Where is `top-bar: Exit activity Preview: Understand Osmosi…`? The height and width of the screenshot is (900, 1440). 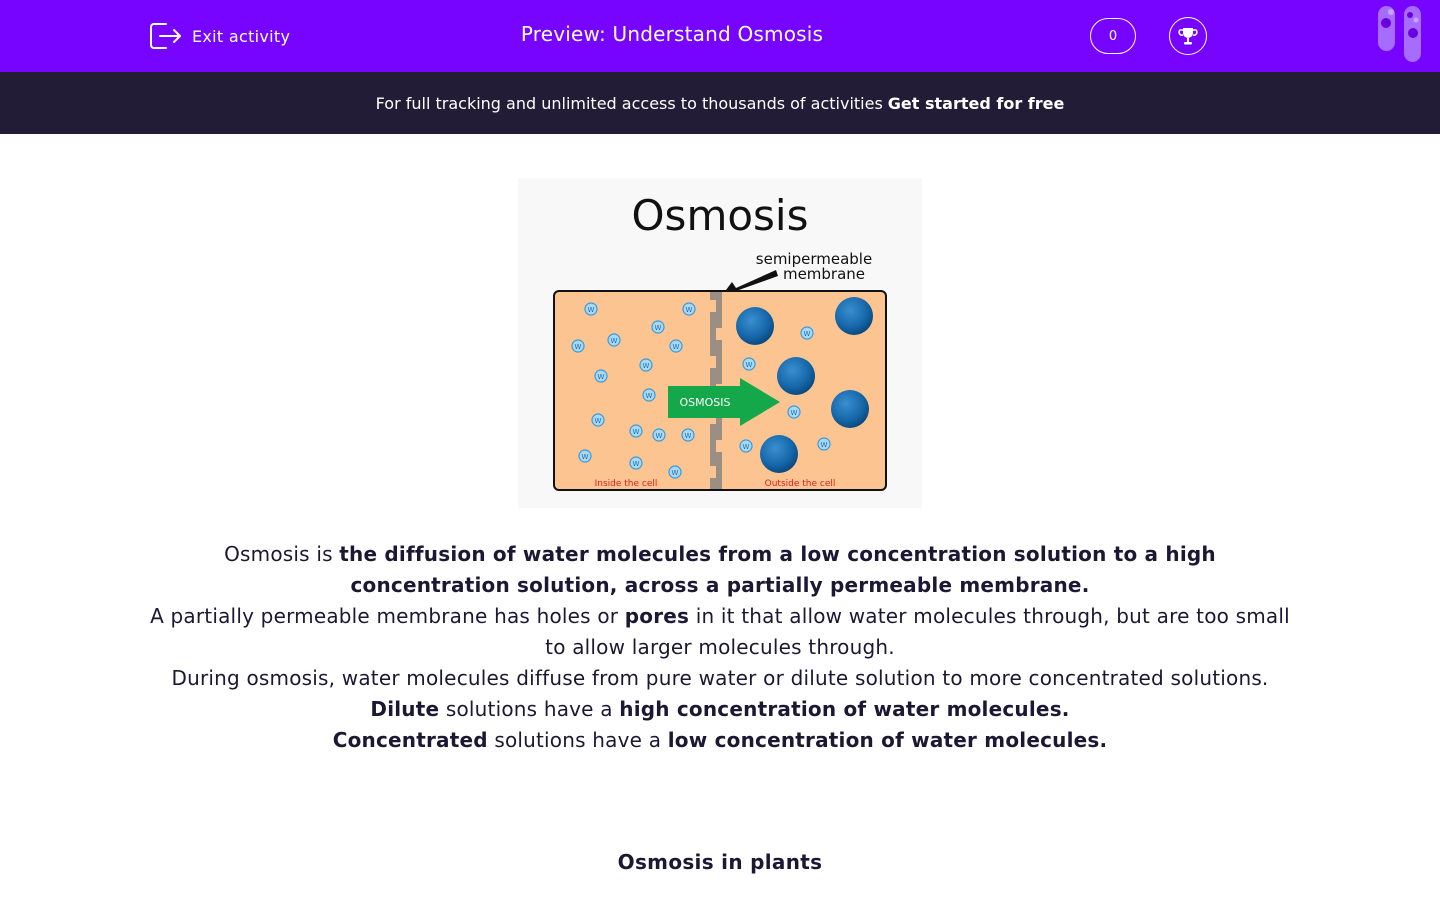 top-bar: Exit activity Preview: Understand Osmosi… is located at coordinates (720, 36).